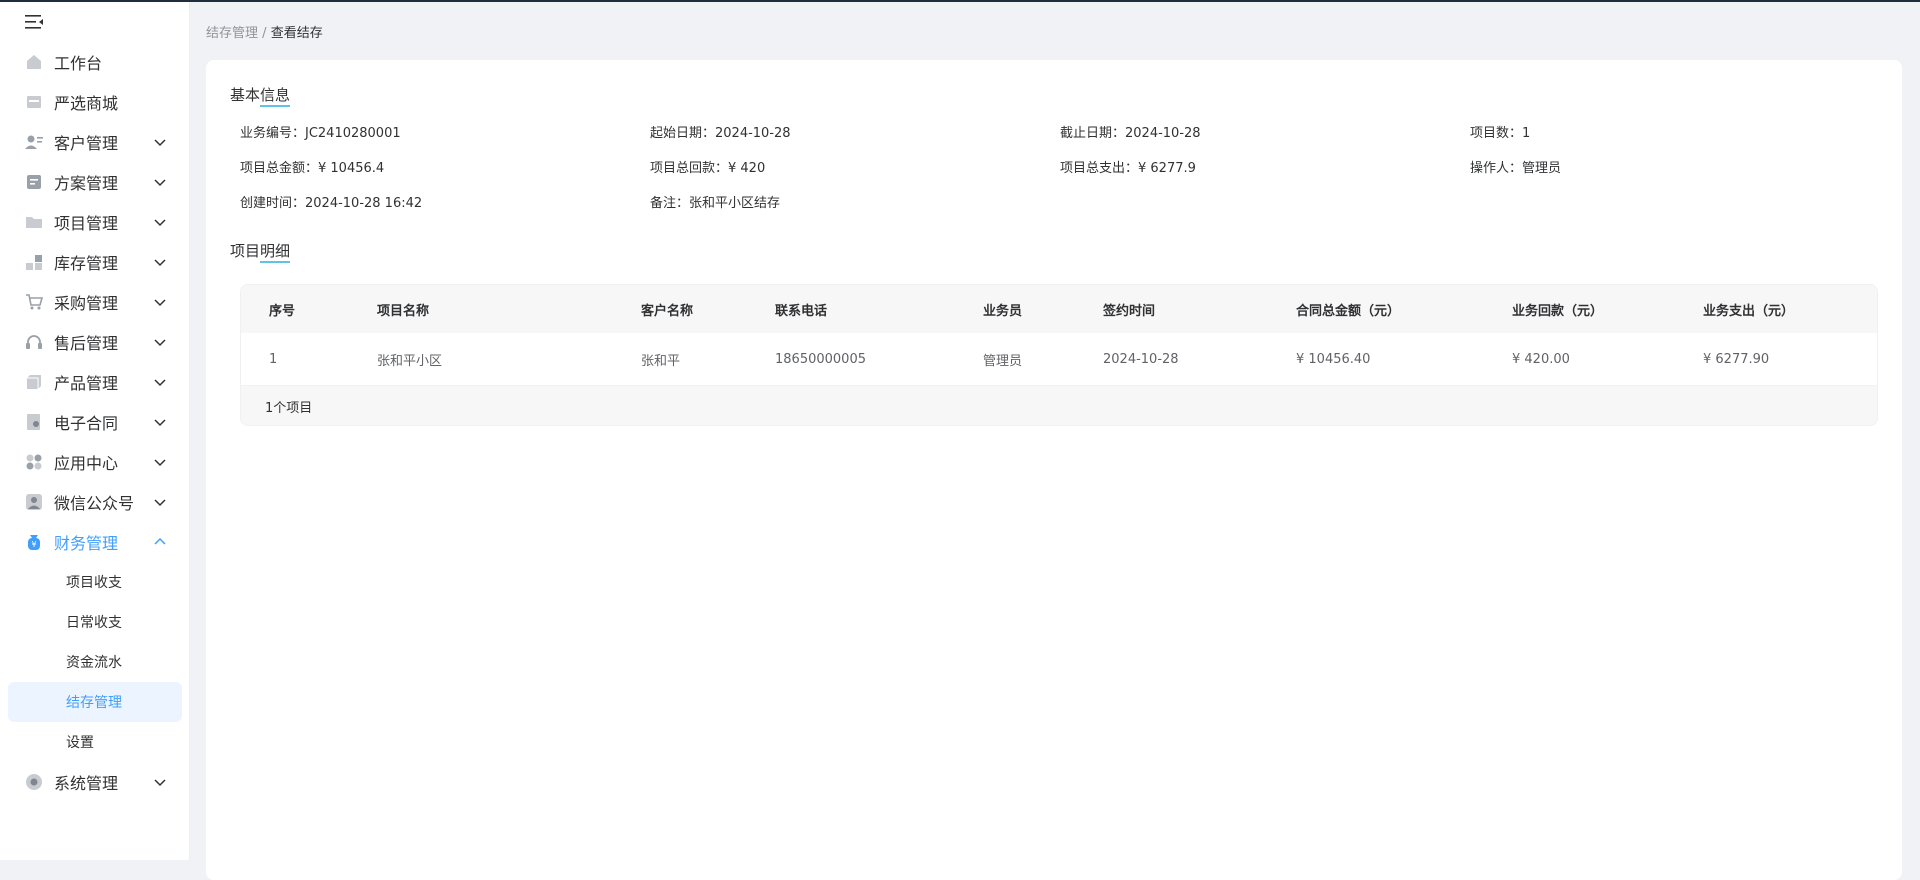  I want to click on cell-customer-name: 张和平, so click(661, 361).